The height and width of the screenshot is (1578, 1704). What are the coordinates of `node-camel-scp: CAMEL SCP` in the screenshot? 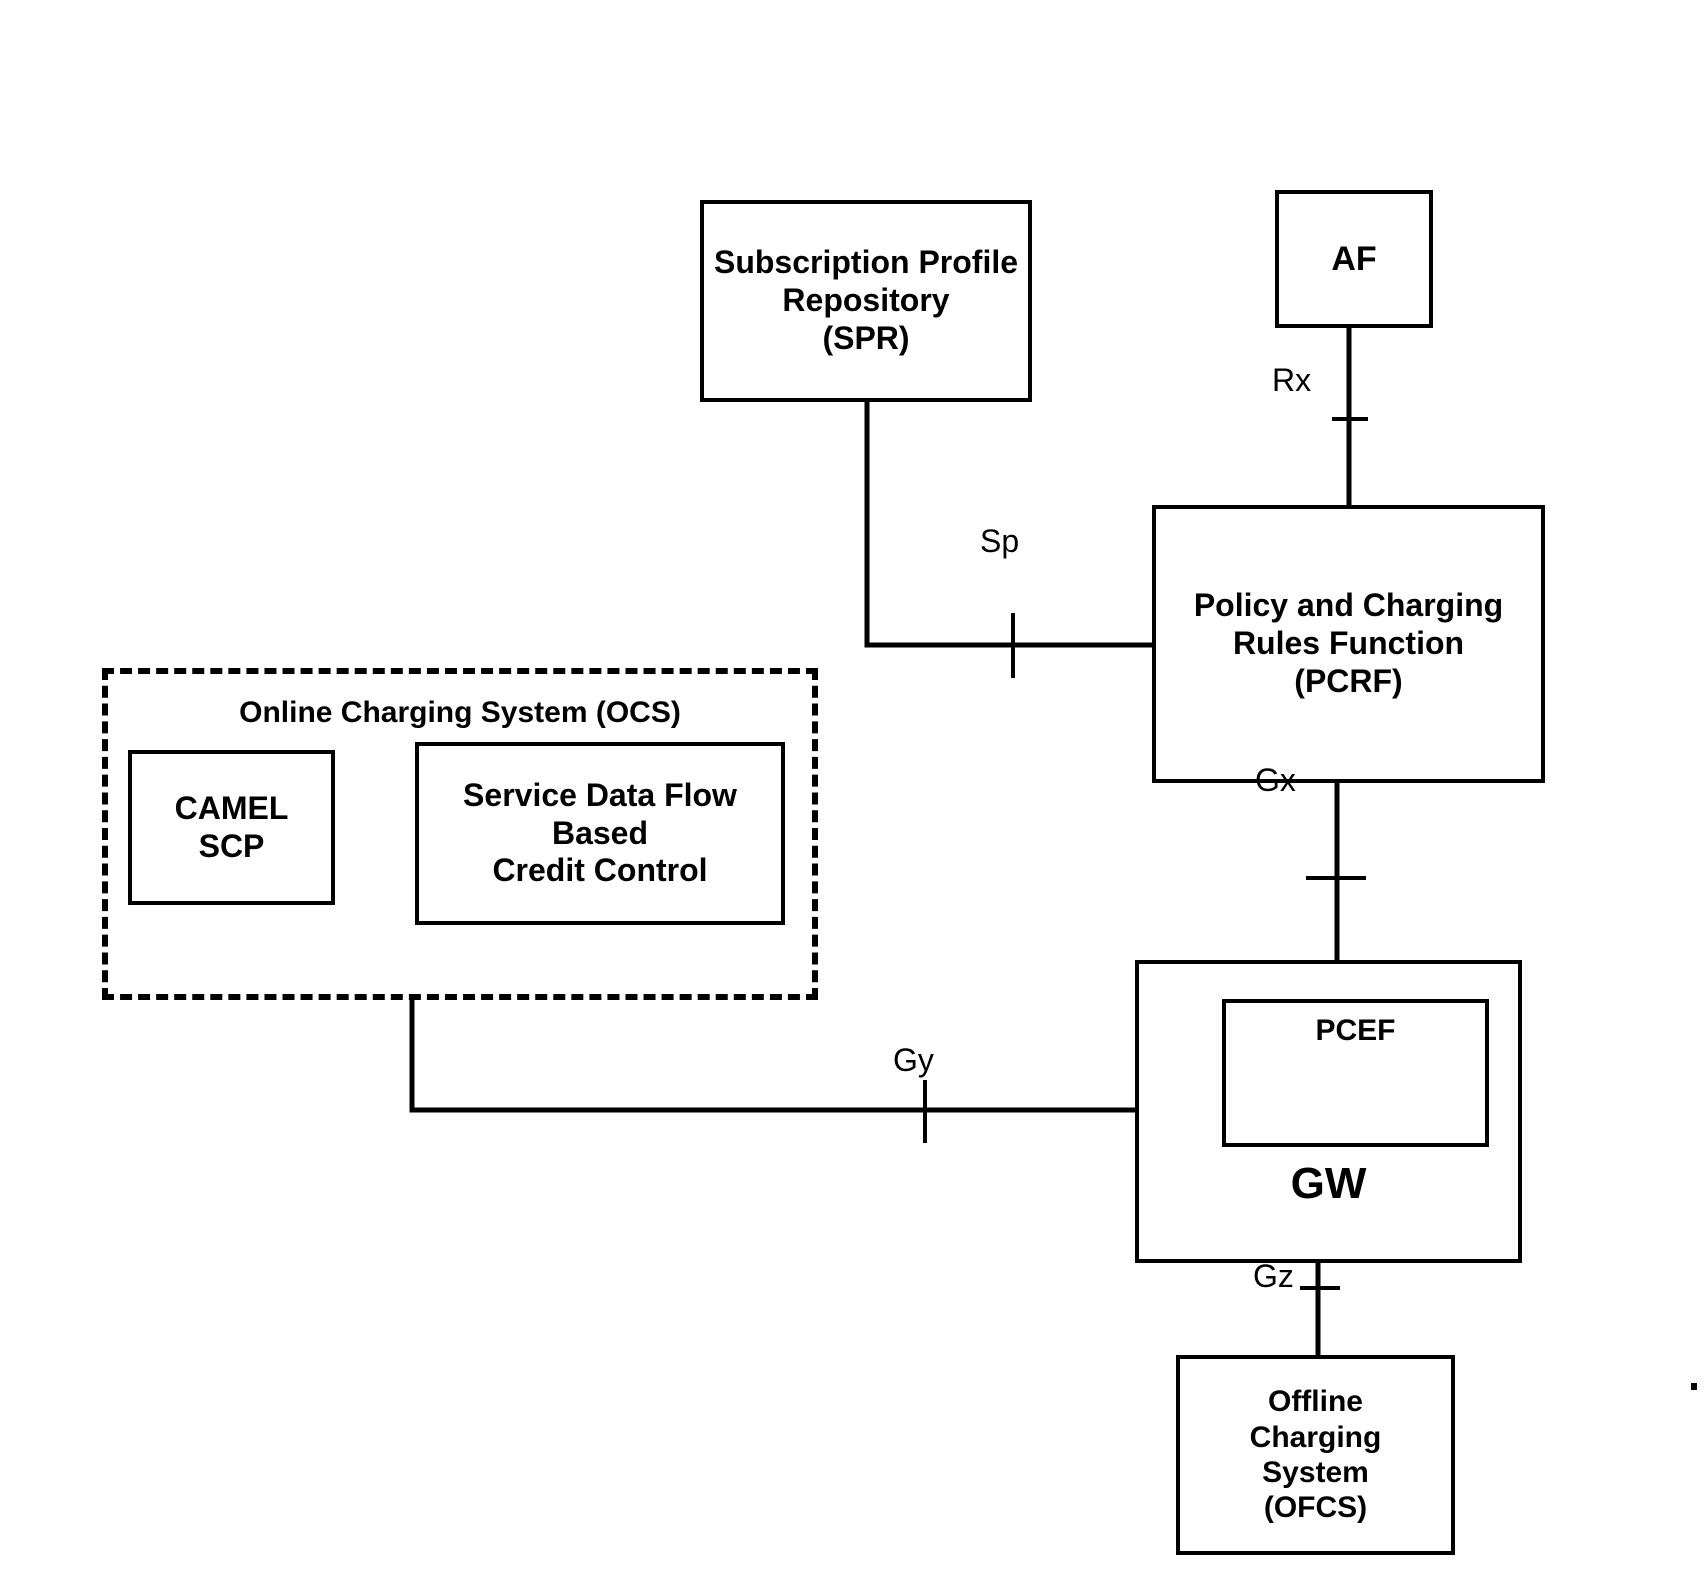 It's located at (231, 827).